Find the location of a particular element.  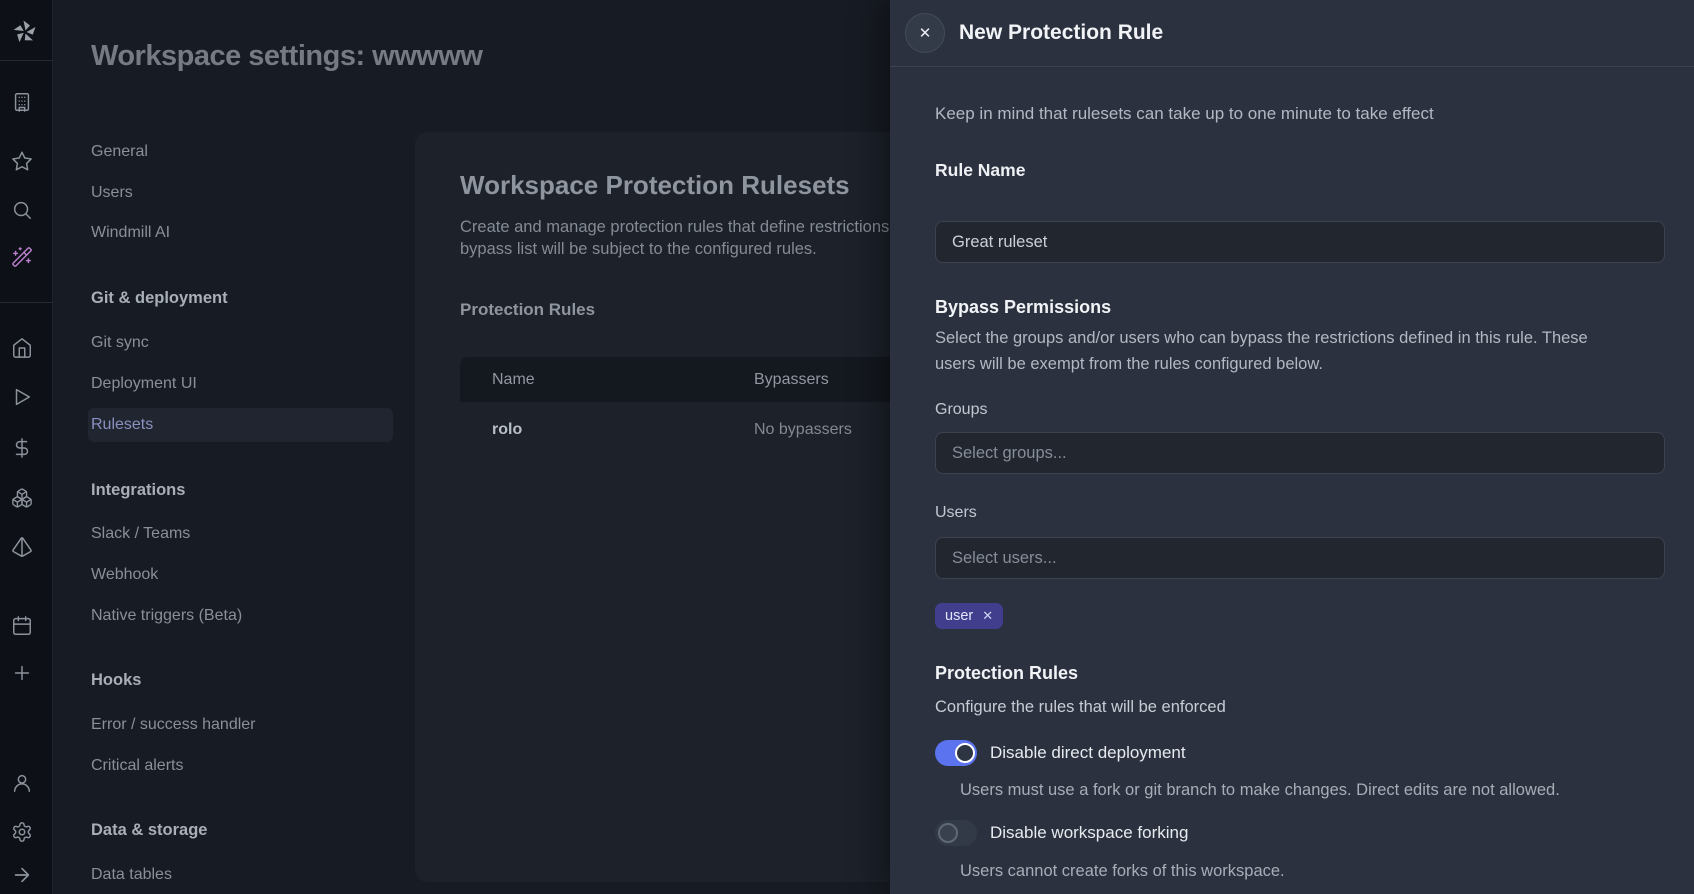

search-icon is located at coordinates (22, 210).